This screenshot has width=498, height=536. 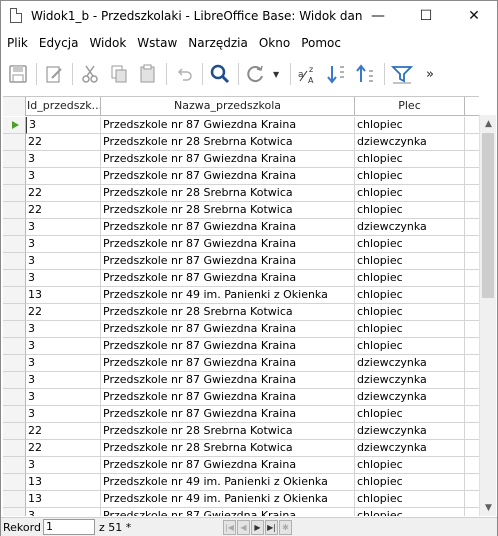 I want to click on new-record-icon: ✱, so click(x=285, y=527).